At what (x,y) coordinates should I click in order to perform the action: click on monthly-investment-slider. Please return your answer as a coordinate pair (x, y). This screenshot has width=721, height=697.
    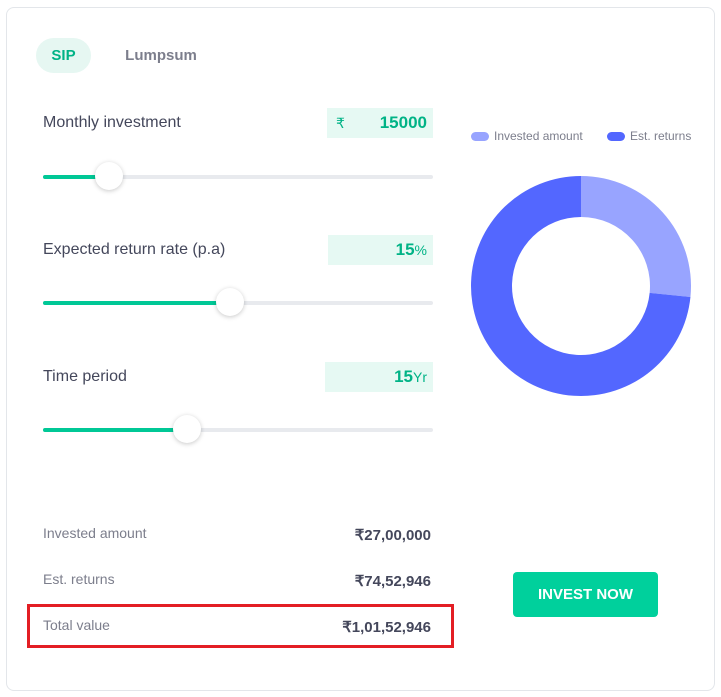
    Looking at the image, I should click on (238, 176).